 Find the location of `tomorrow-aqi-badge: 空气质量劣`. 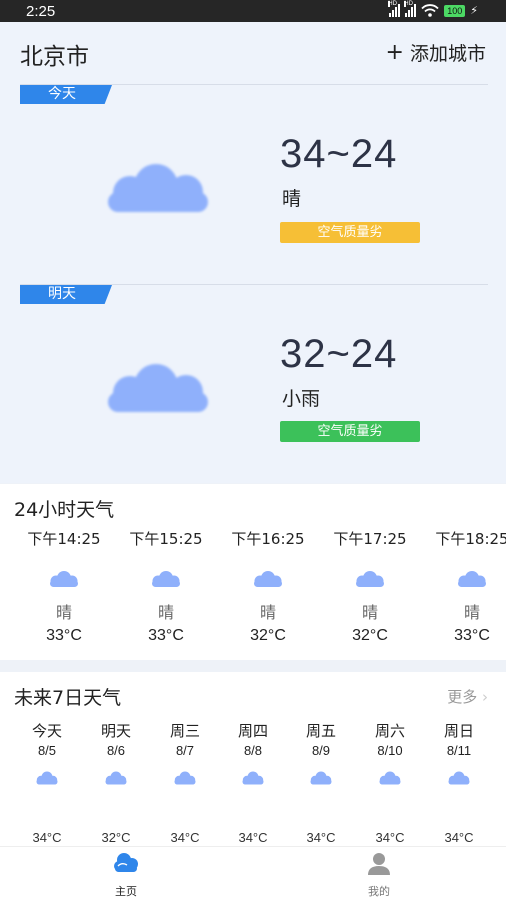

tomorrow-aqi-badge: 空气质量劣 is located at coordinates (350, 431).